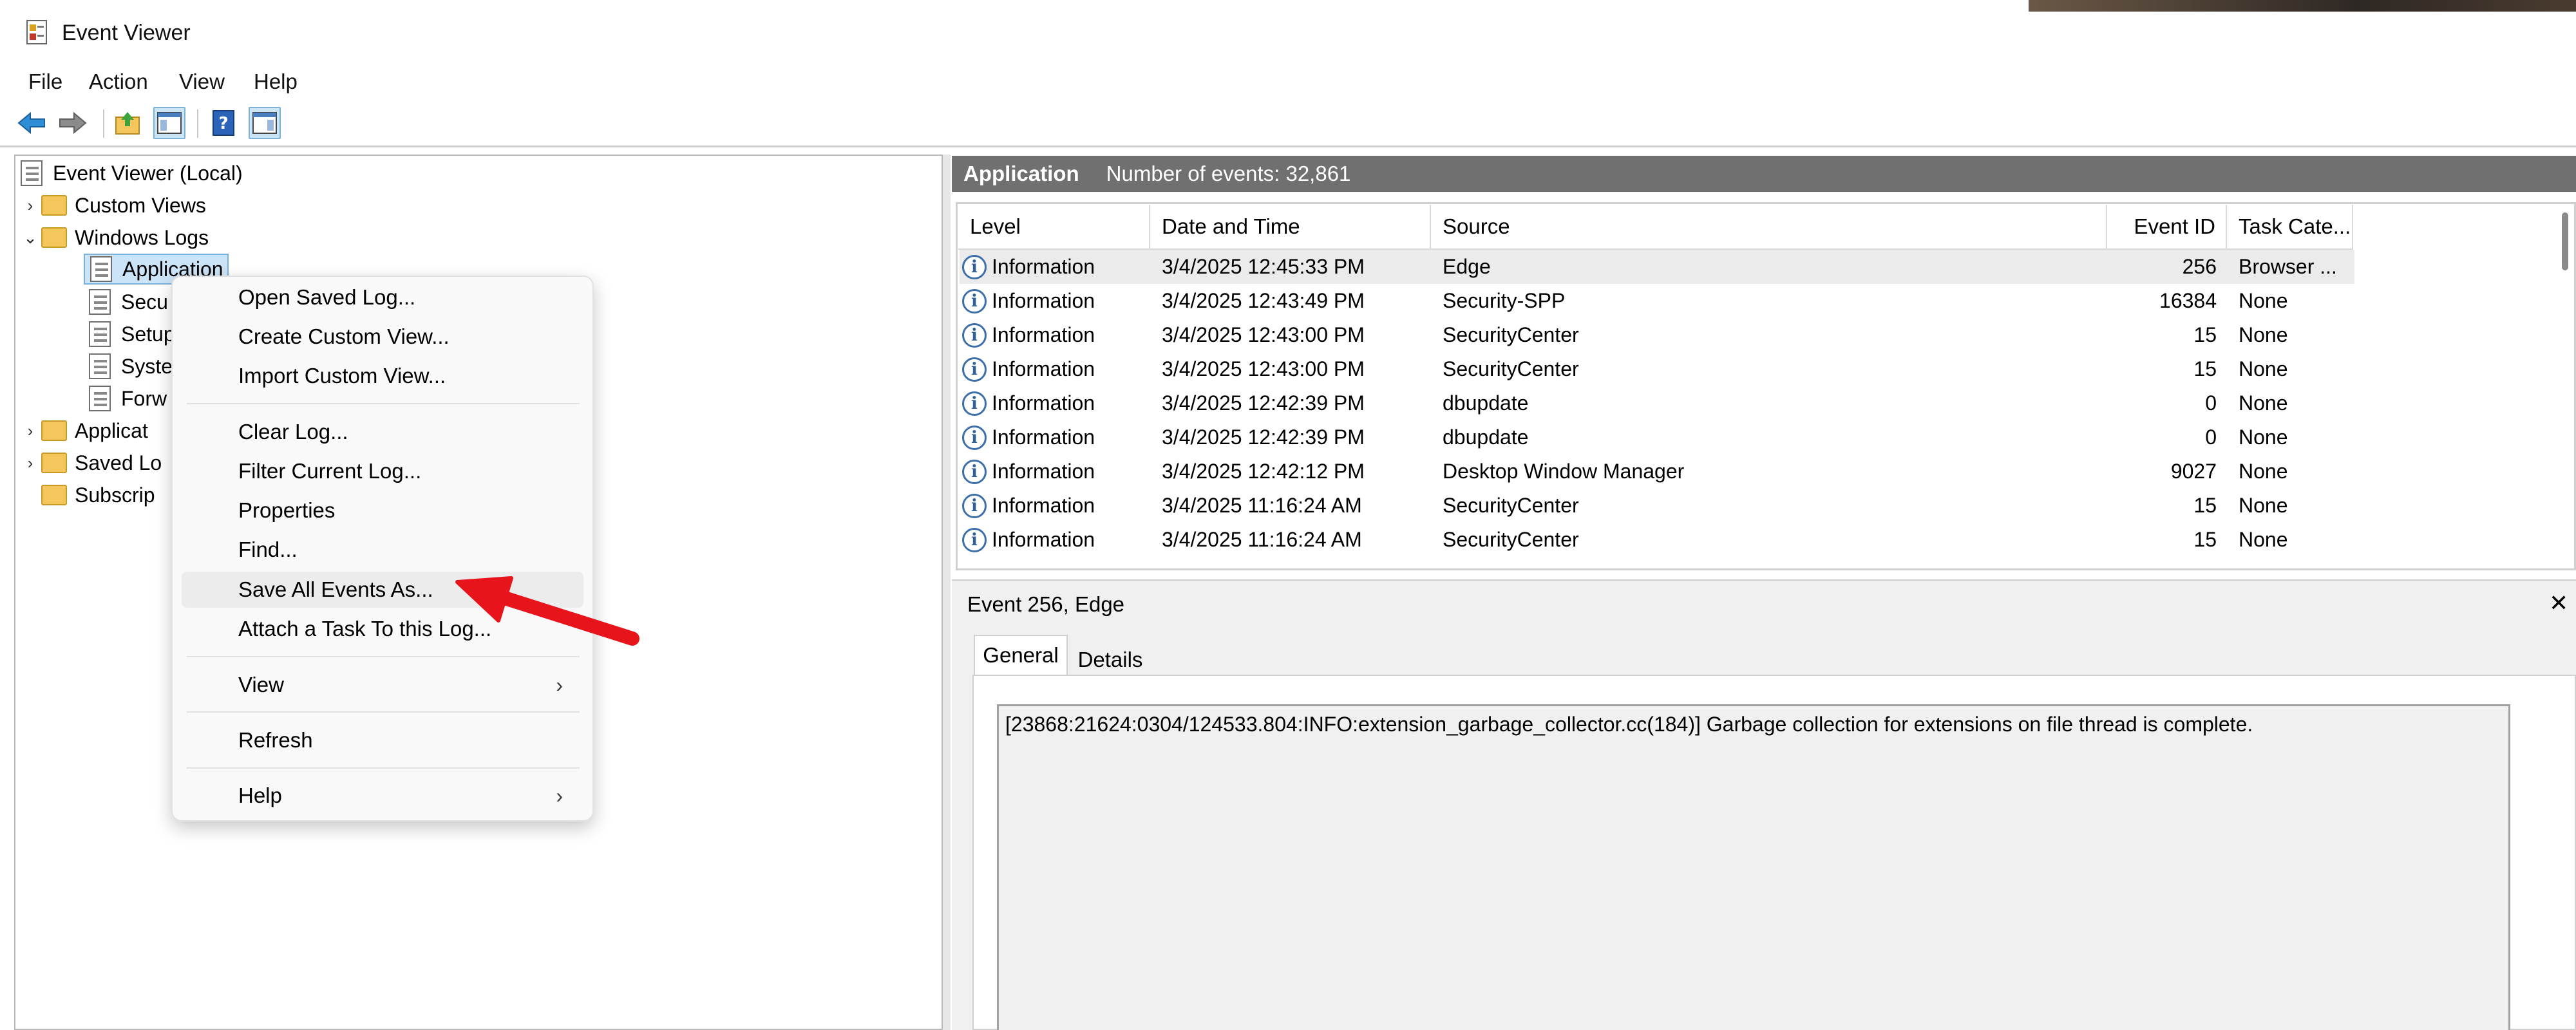  Describe the element at coordinates (2167, 227) in the screenshot. I see `column-header-event-id: Event ID` at that location.